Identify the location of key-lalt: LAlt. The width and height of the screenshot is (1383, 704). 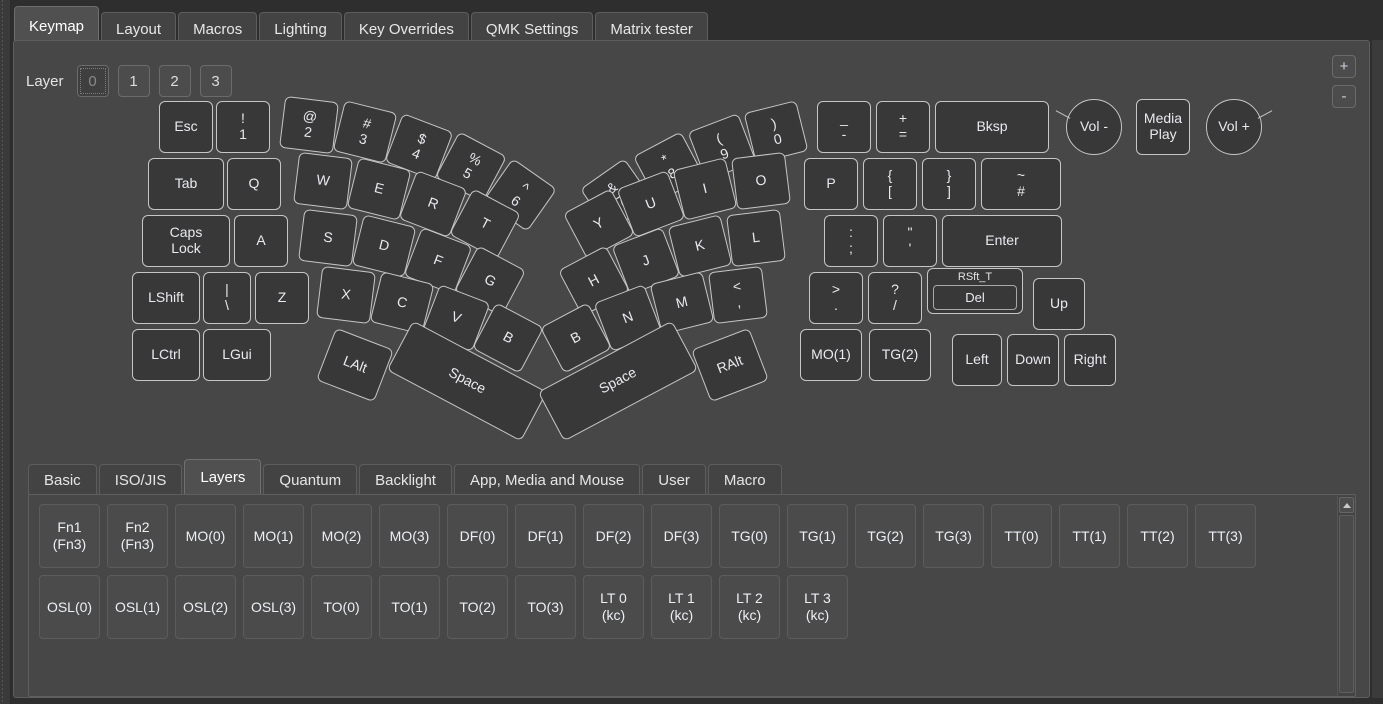
(355, 365).